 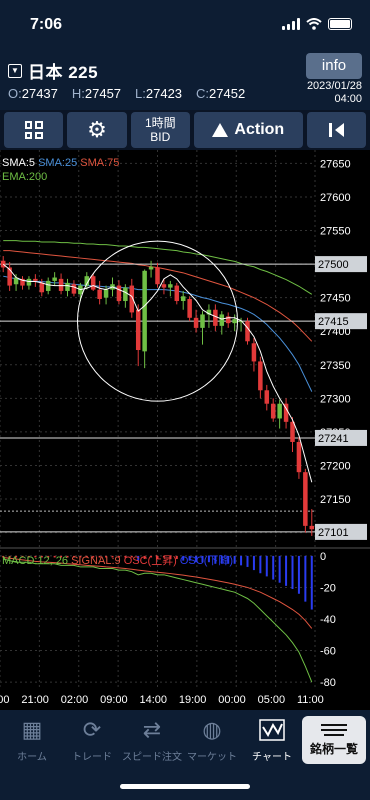 What do you see at coordinates (335, 164) in the screenshot?
I see `price-tick-label: 27650` at bounding box center [335, 164].